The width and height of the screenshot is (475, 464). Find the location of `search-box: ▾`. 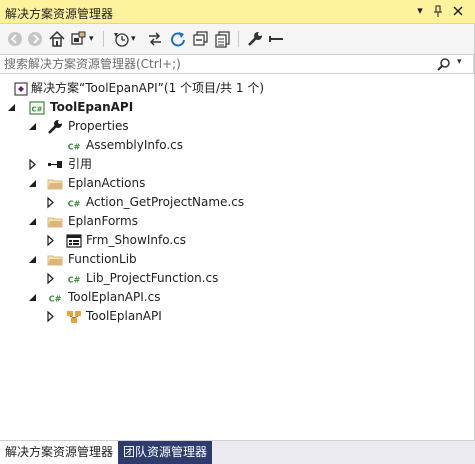

search-box: ▾ is located at coordinates (237, 64).